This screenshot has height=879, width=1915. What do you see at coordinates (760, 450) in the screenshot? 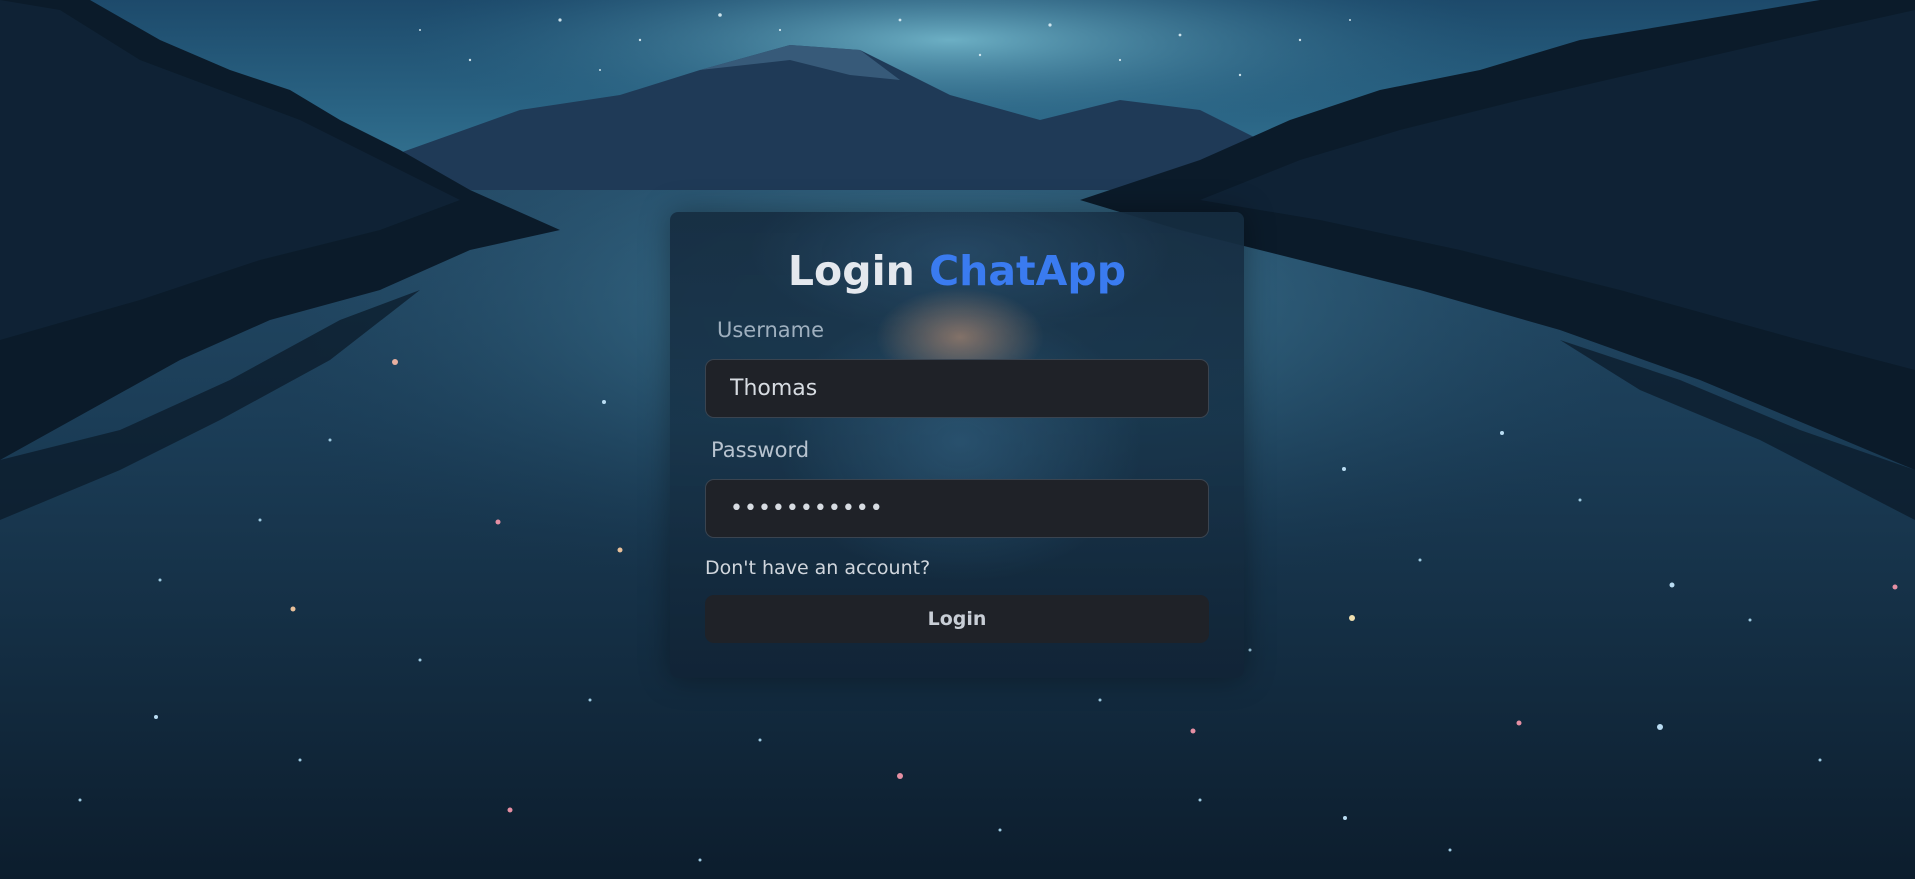
I see `password-label: Password` at bounding box center [760, 450].